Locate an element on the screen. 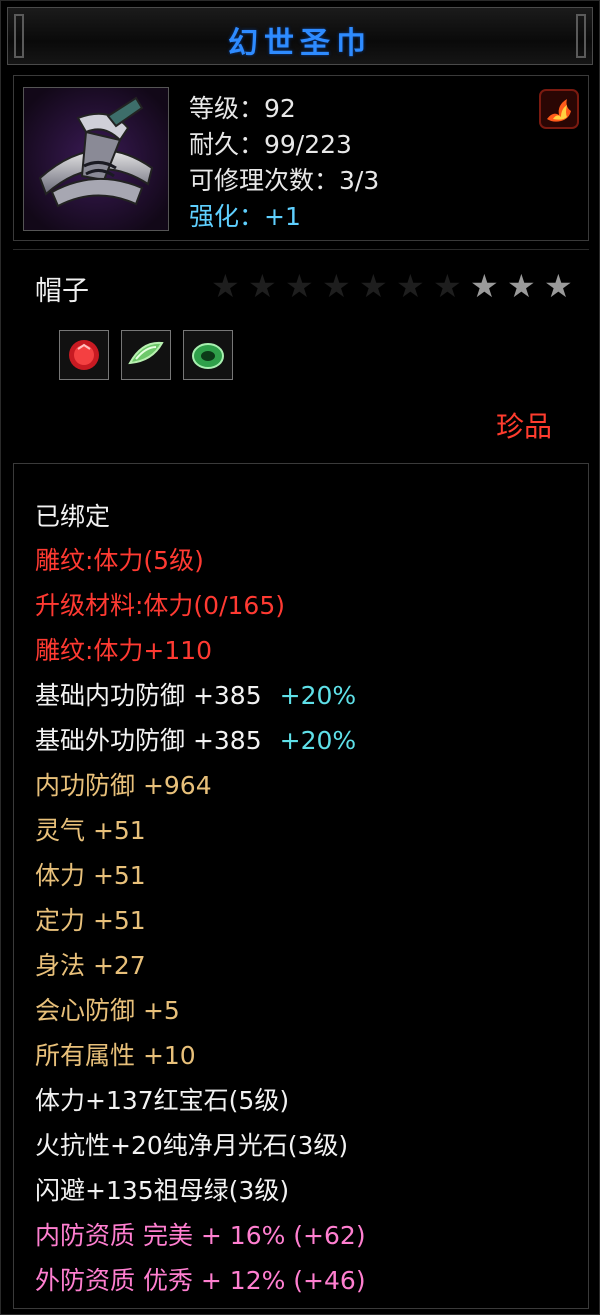 The image size is (600, 1315). base-outer-defense: 基础外功防御 +385 +20% is located at coordinates (195, 739).